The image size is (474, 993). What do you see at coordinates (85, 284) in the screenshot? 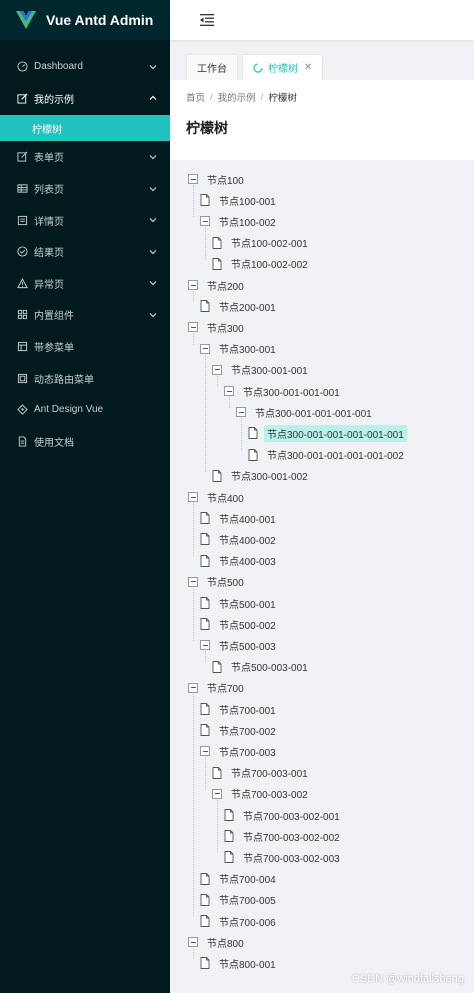
I see `sidebar-item-6: 异常页` at bounding box center [85, 284].